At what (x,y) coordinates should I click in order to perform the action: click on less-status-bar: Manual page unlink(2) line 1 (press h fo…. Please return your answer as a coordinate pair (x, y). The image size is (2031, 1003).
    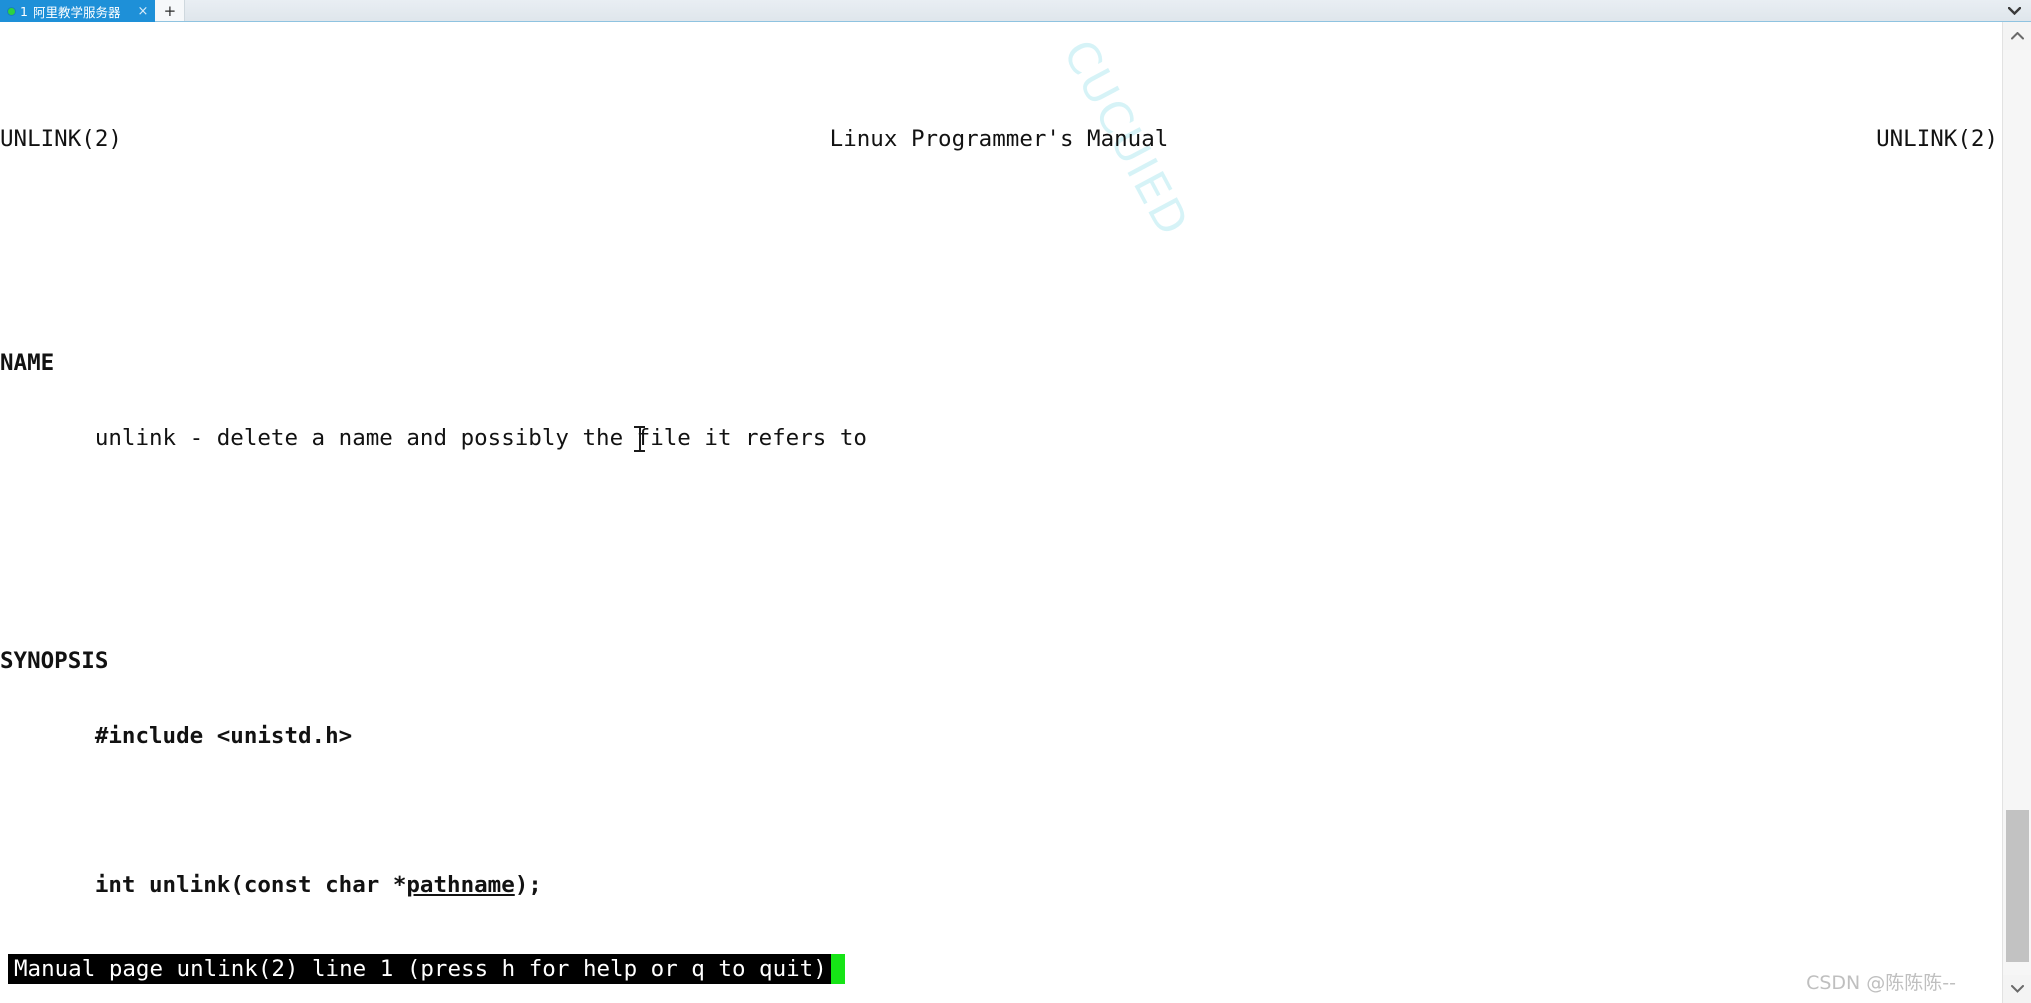
    Looking at the image, I should click on (426, 969).